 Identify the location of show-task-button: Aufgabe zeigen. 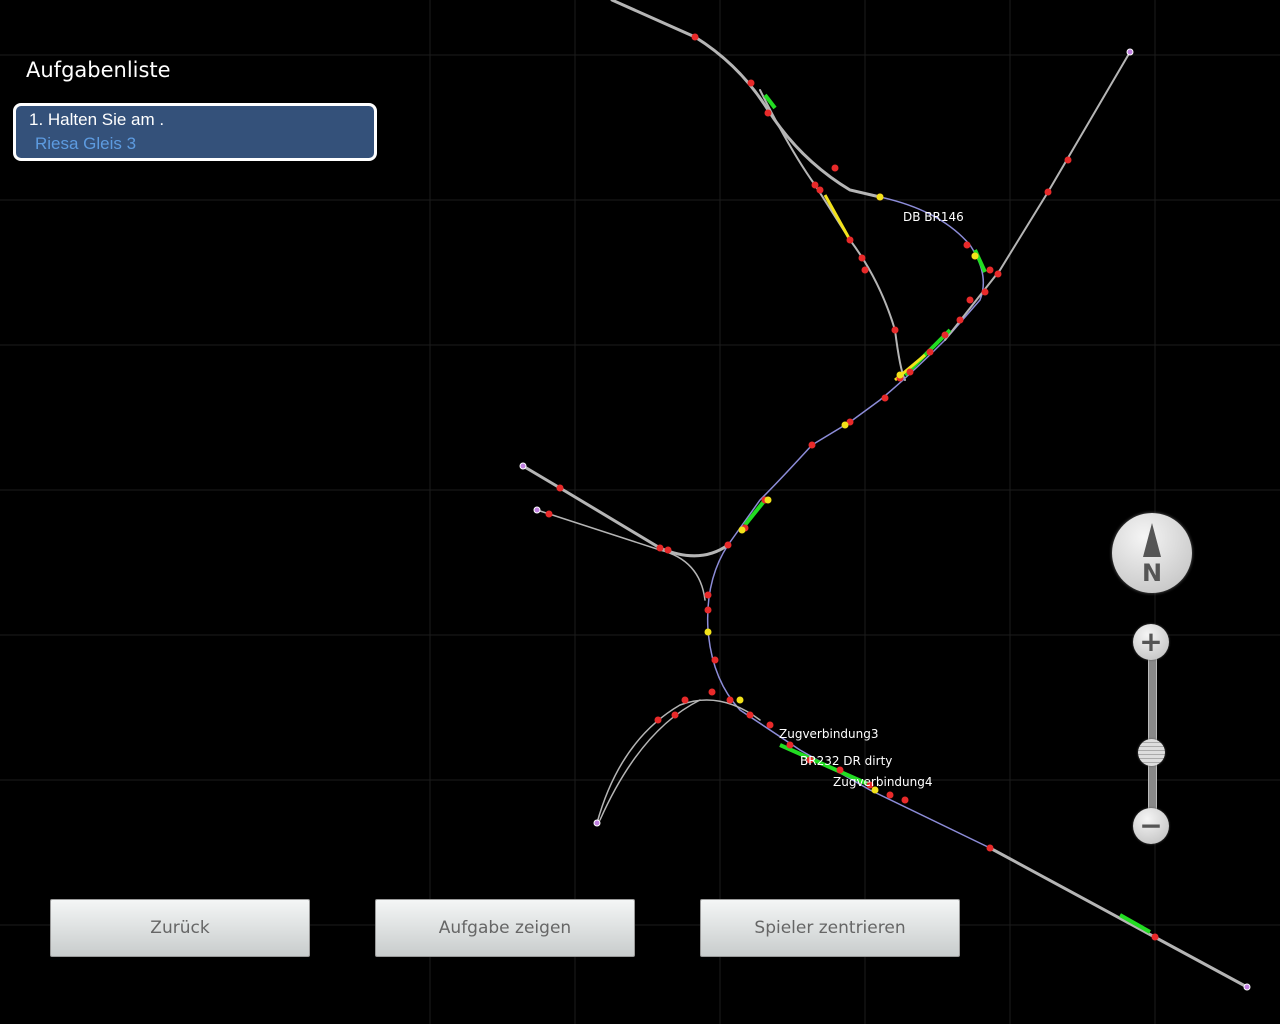
(505, 928).